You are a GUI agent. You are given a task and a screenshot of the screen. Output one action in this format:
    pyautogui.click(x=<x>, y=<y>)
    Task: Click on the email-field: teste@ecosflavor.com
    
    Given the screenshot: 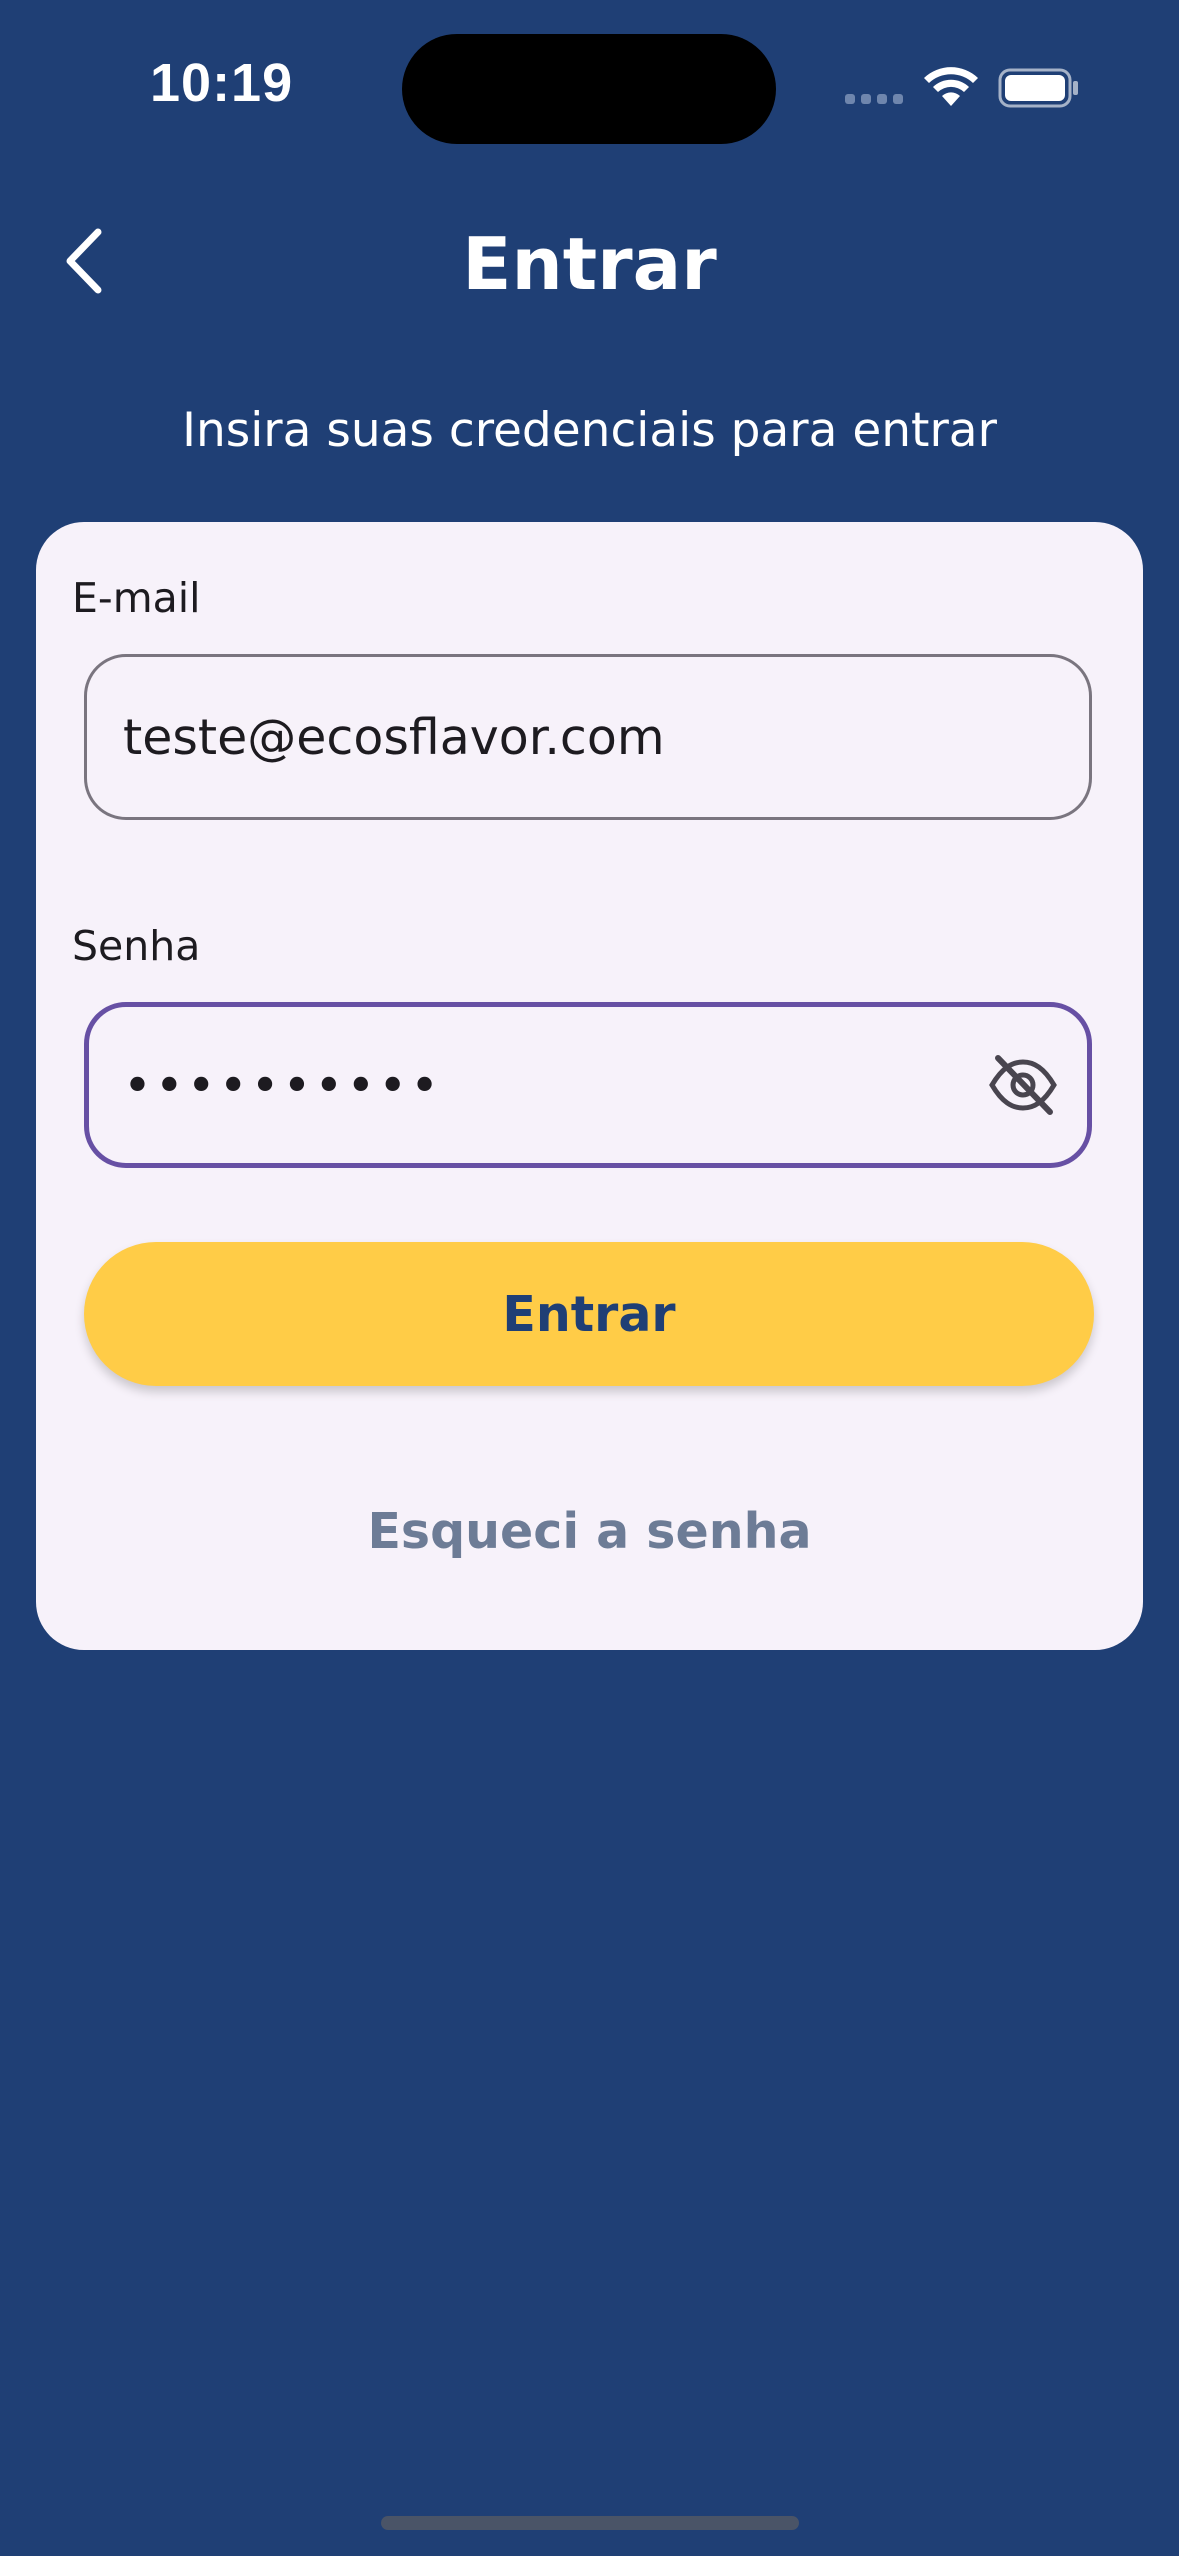 What is the action you would take?
    pyautogui.click(x=588, y=737)
    